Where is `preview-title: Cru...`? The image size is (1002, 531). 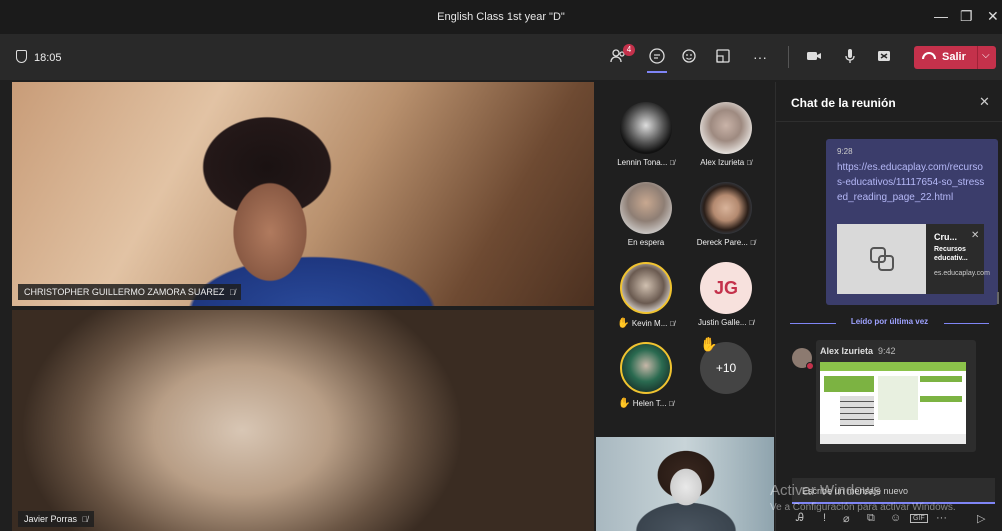 preview-title: Cru... is located at coordinates (946, 237).